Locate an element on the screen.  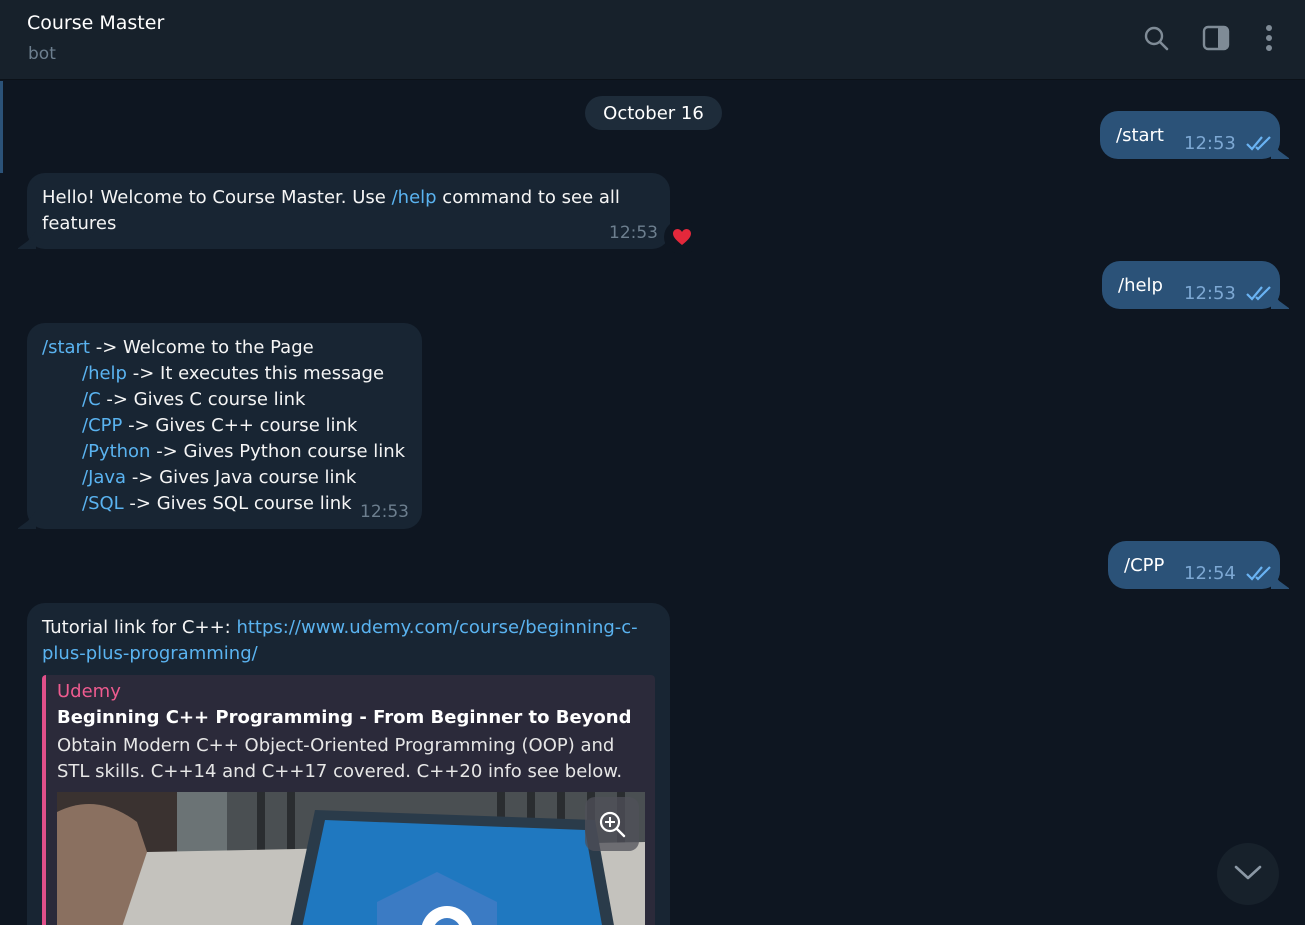
chat-header: Course Master bot is located at coordinates (652, 40).